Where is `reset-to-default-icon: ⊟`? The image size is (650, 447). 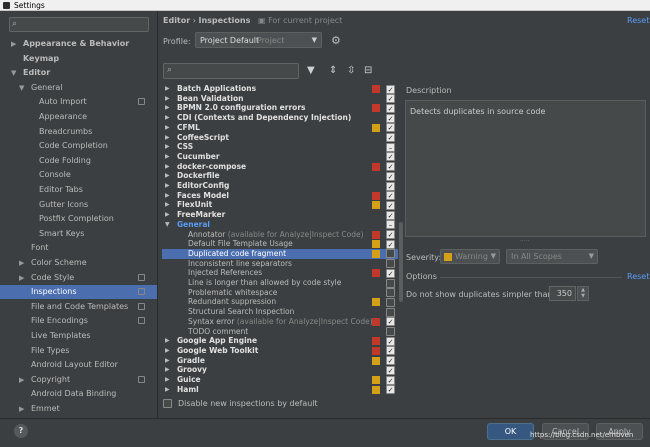 reset-to-default-icon: ⊟ is located at coordinates (368, 70).